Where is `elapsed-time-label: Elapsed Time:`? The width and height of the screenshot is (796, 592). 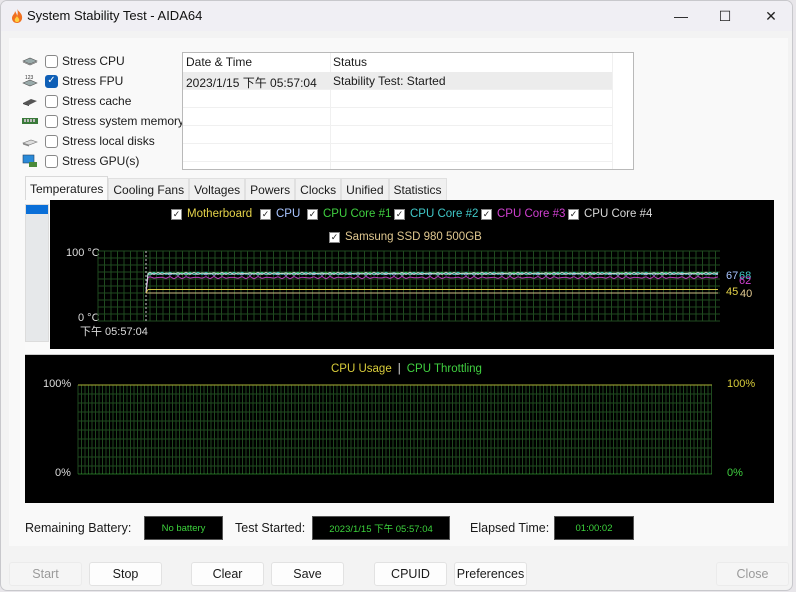
elapsed-time-label: Elapsed Time: is located at coordinates (510, 528).